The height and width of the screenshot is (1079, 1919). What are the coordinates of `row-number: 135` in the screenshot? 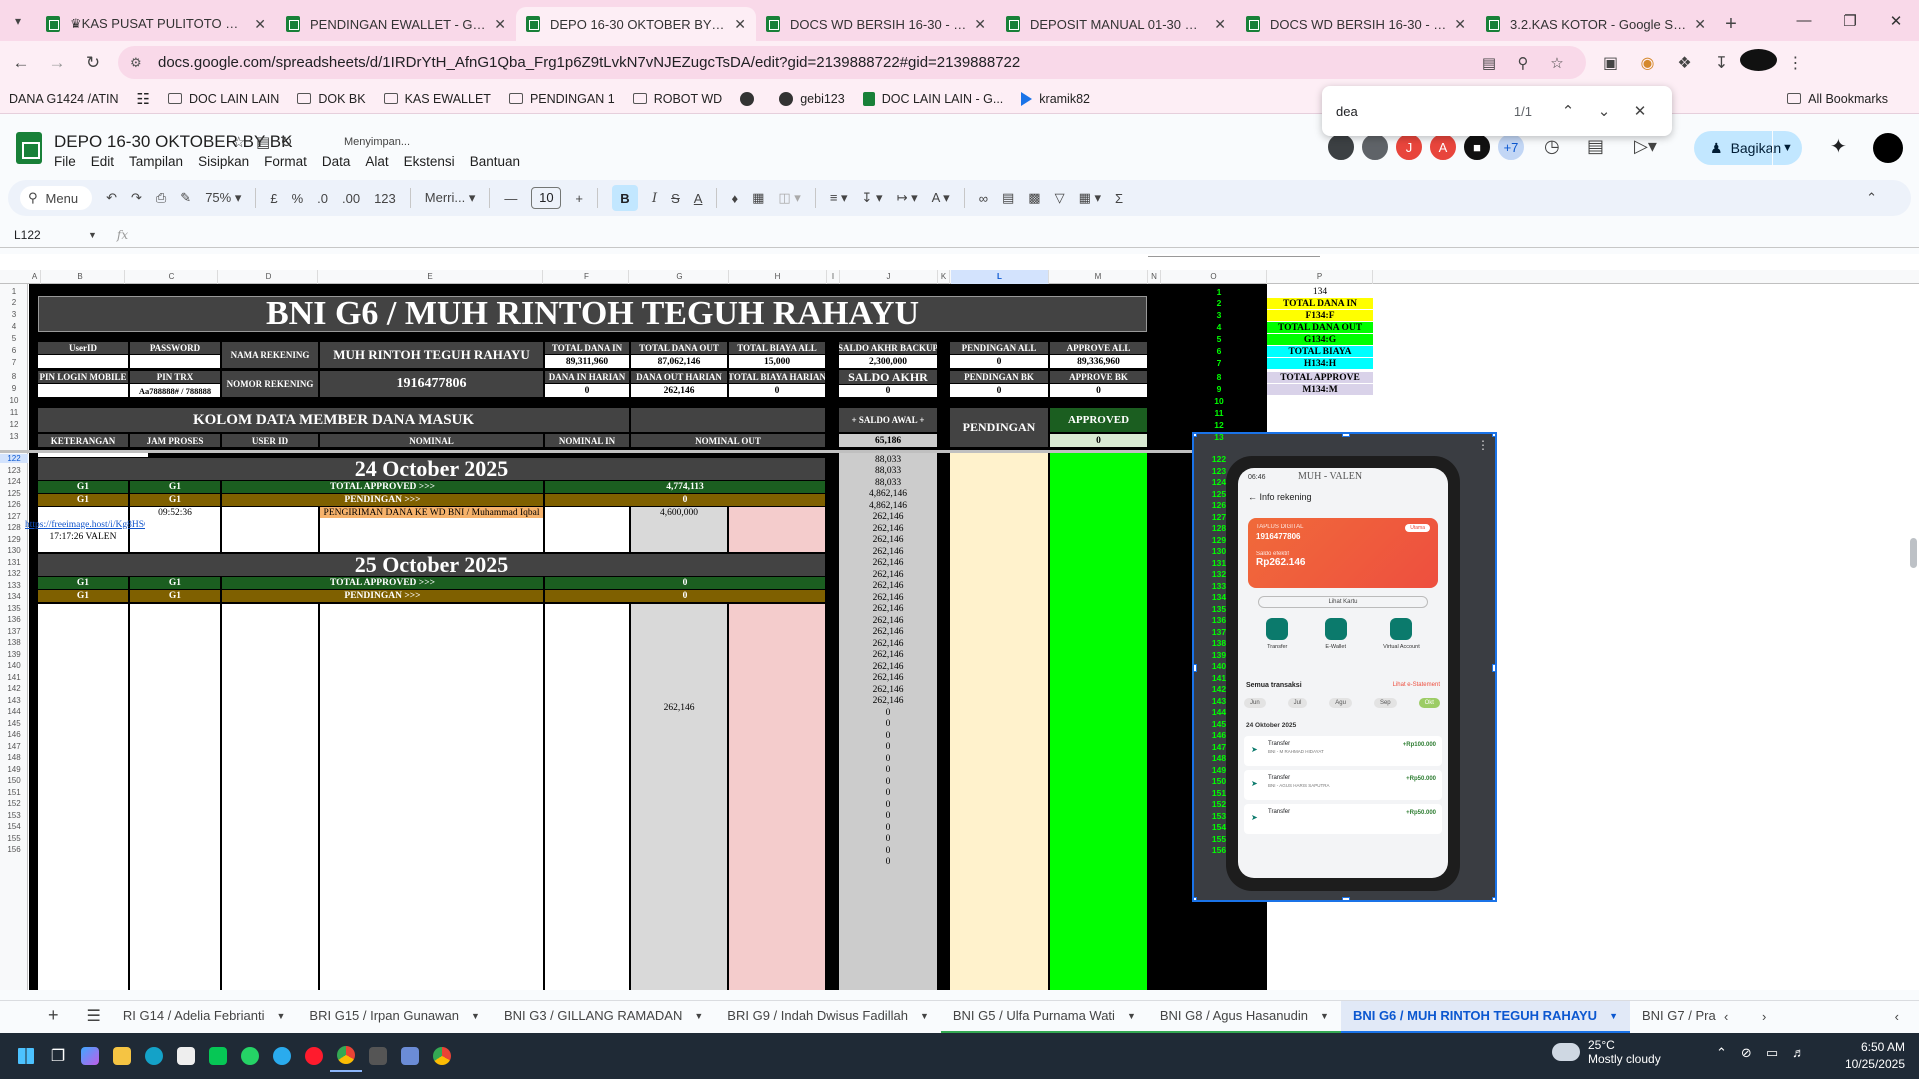 It's located at (1219, 609).